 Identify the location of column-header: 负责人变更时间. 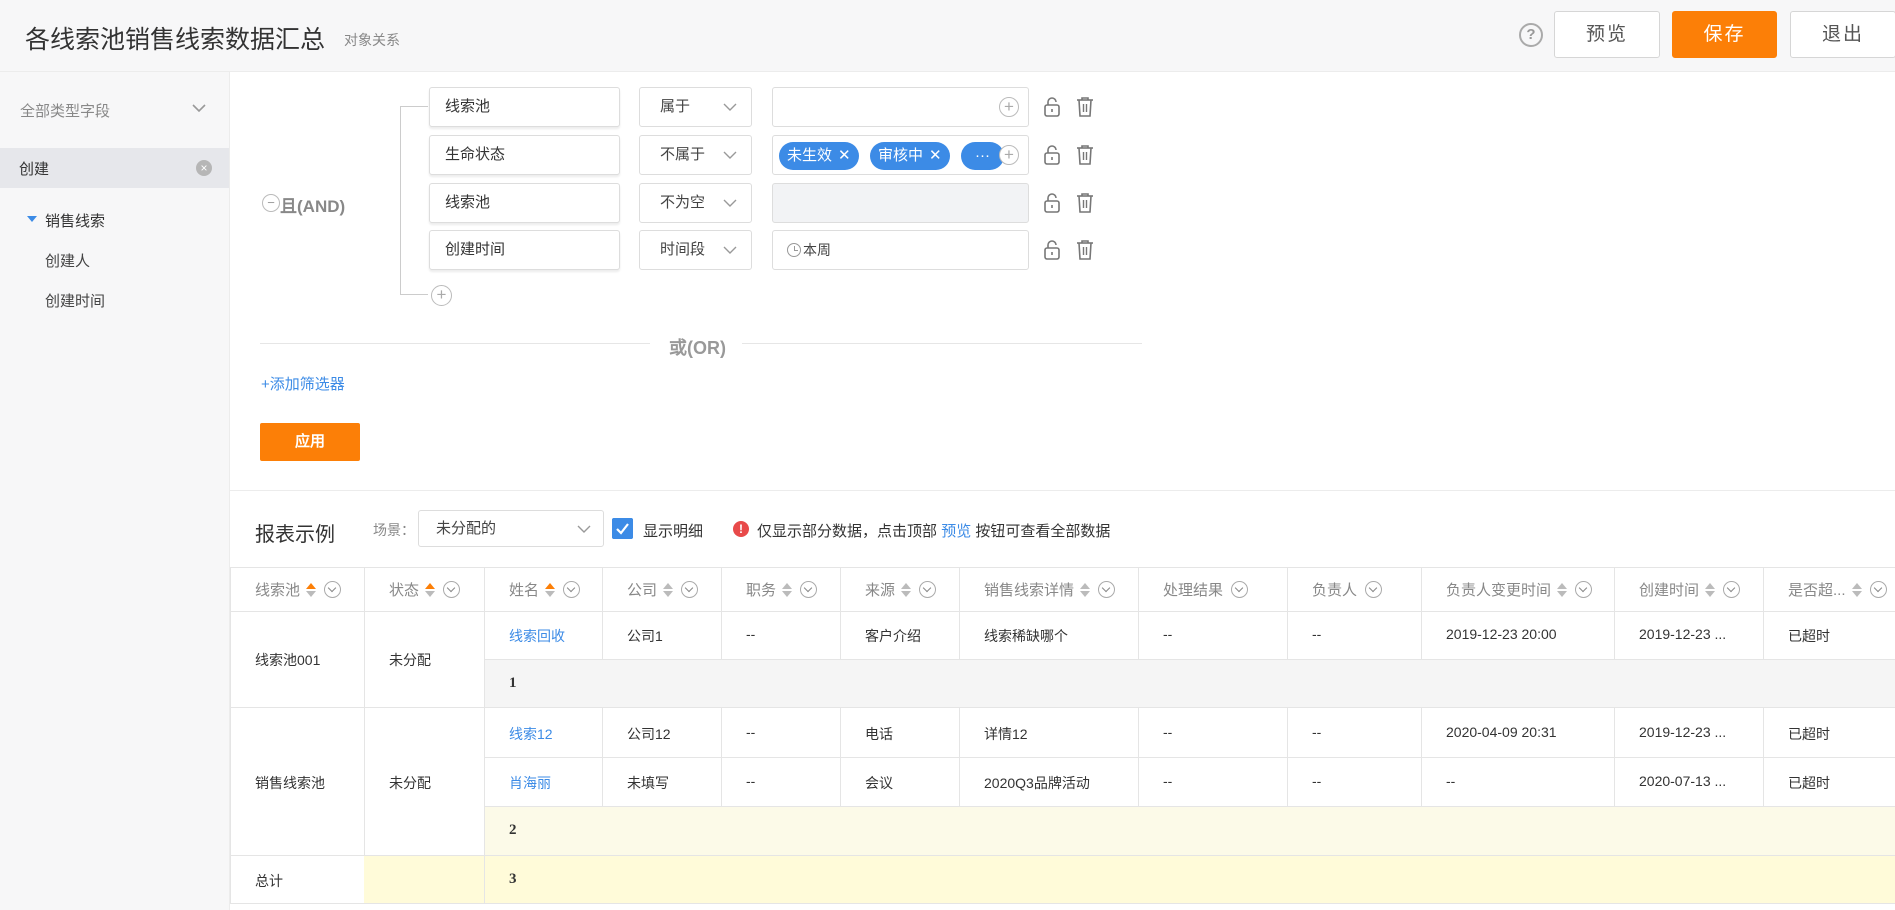
(1517, 589).